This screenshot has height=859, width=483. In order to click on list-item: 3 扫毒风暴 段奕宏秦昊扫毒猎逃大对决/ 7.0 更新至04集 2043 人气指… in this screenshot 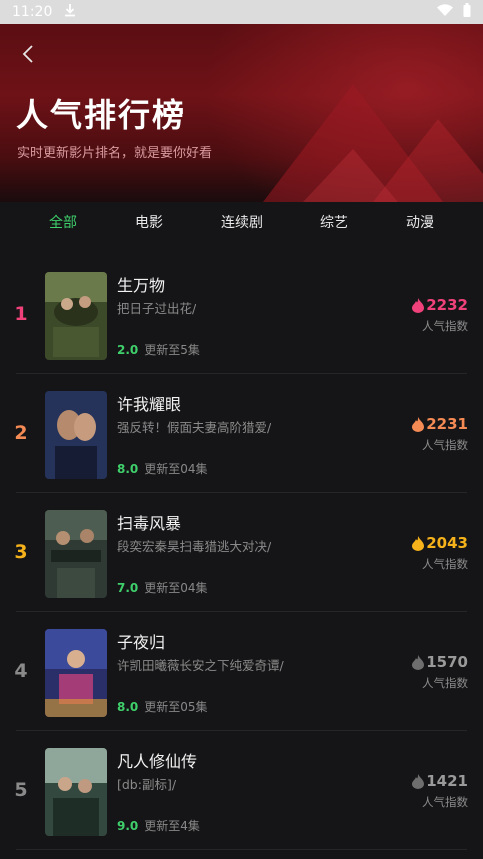, I will do `click(241, 553)`.